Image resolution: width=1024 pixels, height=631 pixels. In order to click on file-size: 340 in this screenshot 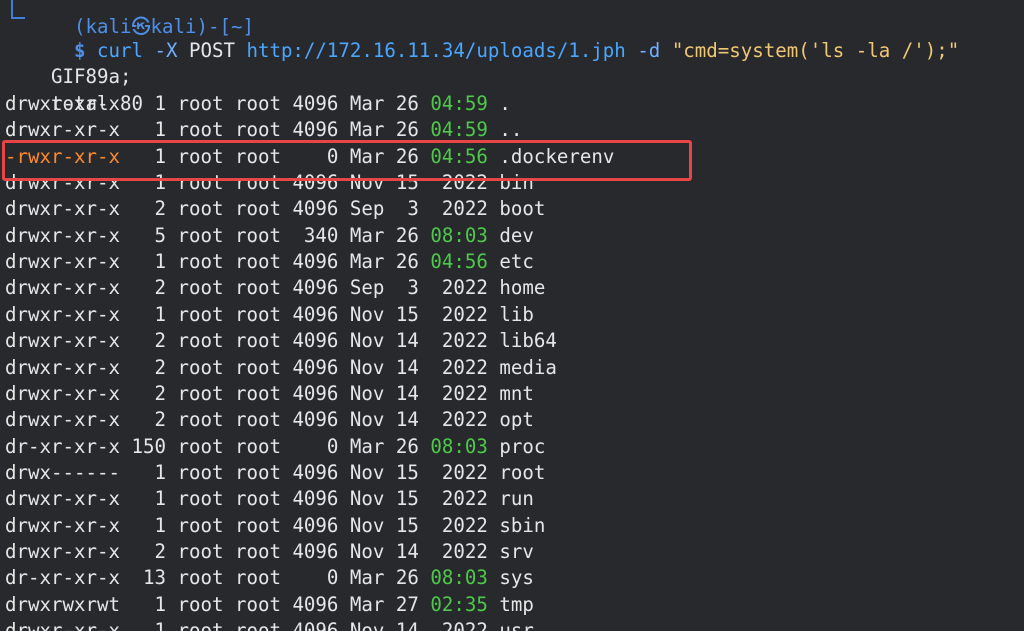, I will do `click(315, 235)`.